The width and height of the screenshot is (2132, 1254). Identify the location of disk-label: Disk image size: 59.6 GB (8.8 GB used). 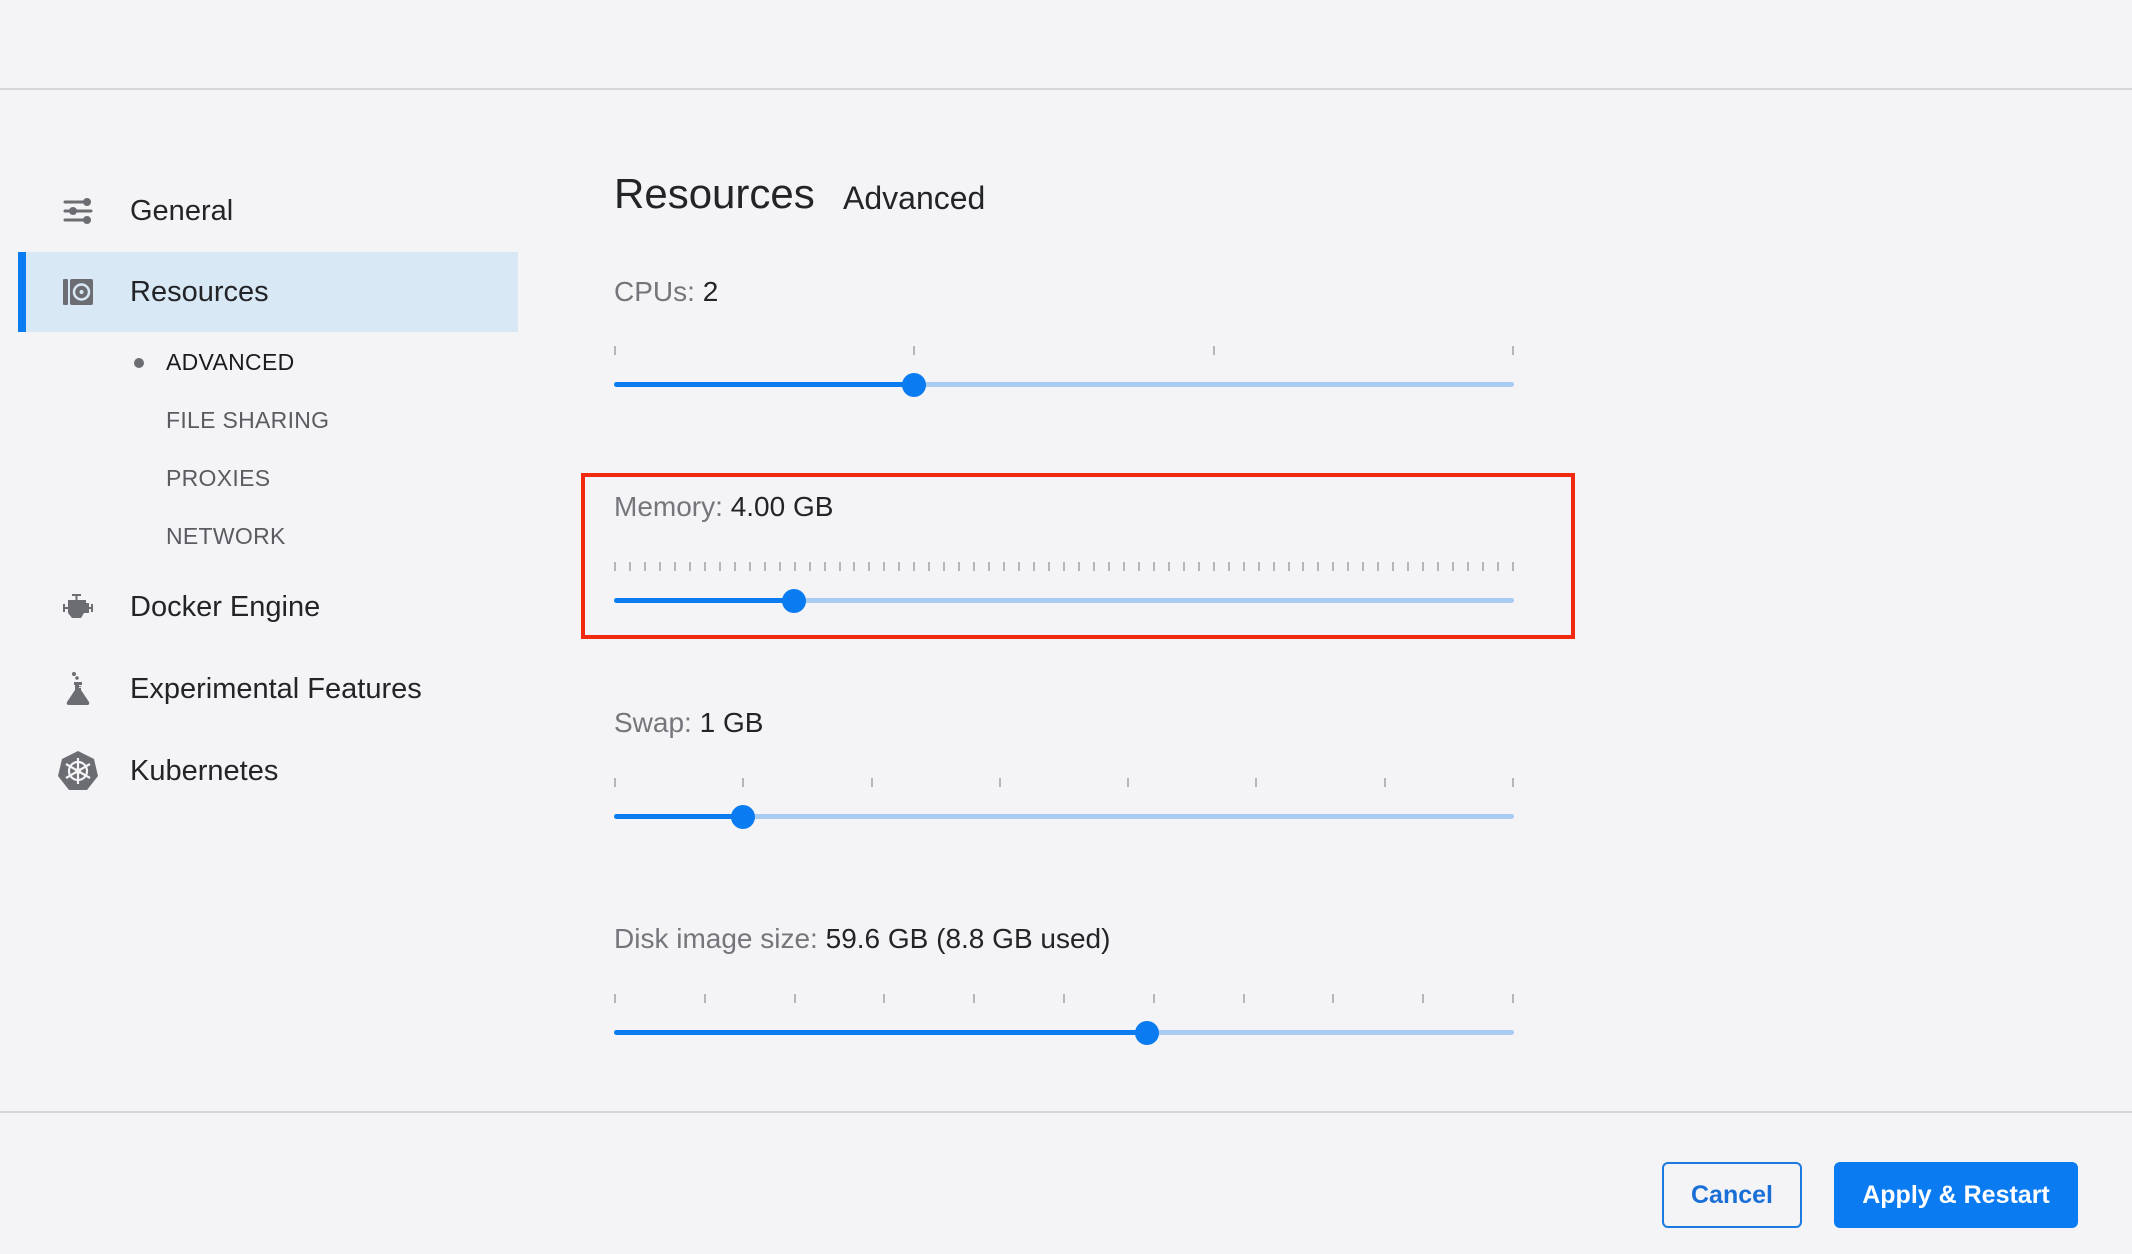
(862, 939).